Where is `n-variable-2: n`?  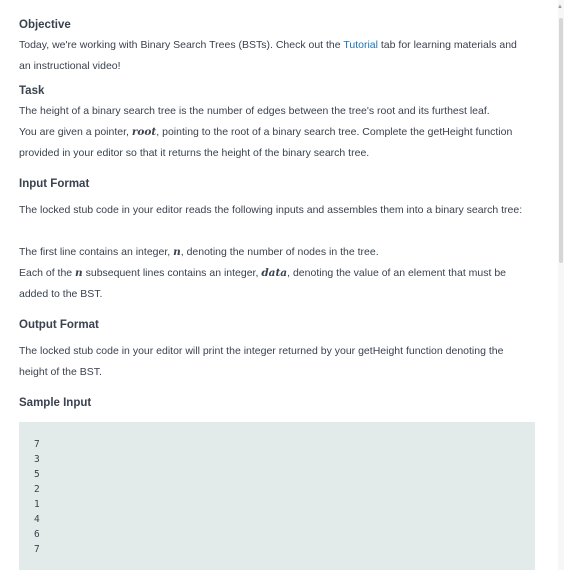 n-variable-2: n is located at coordinates (79, 273).